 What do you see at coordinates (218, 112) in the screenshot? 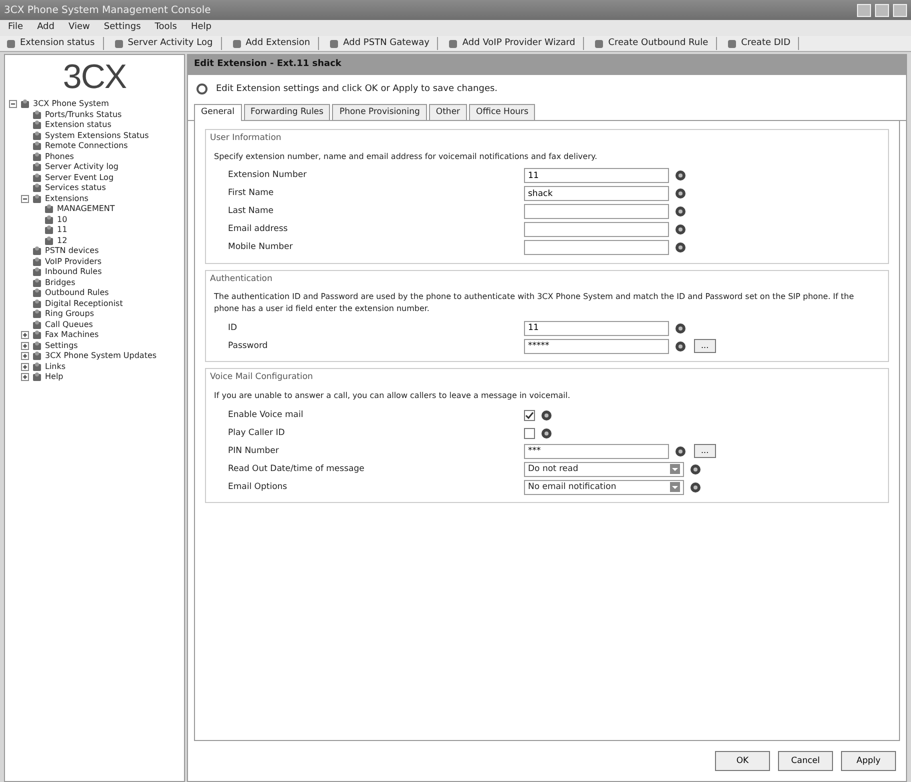
I see `tab: General` at bounding box center [218, 112].